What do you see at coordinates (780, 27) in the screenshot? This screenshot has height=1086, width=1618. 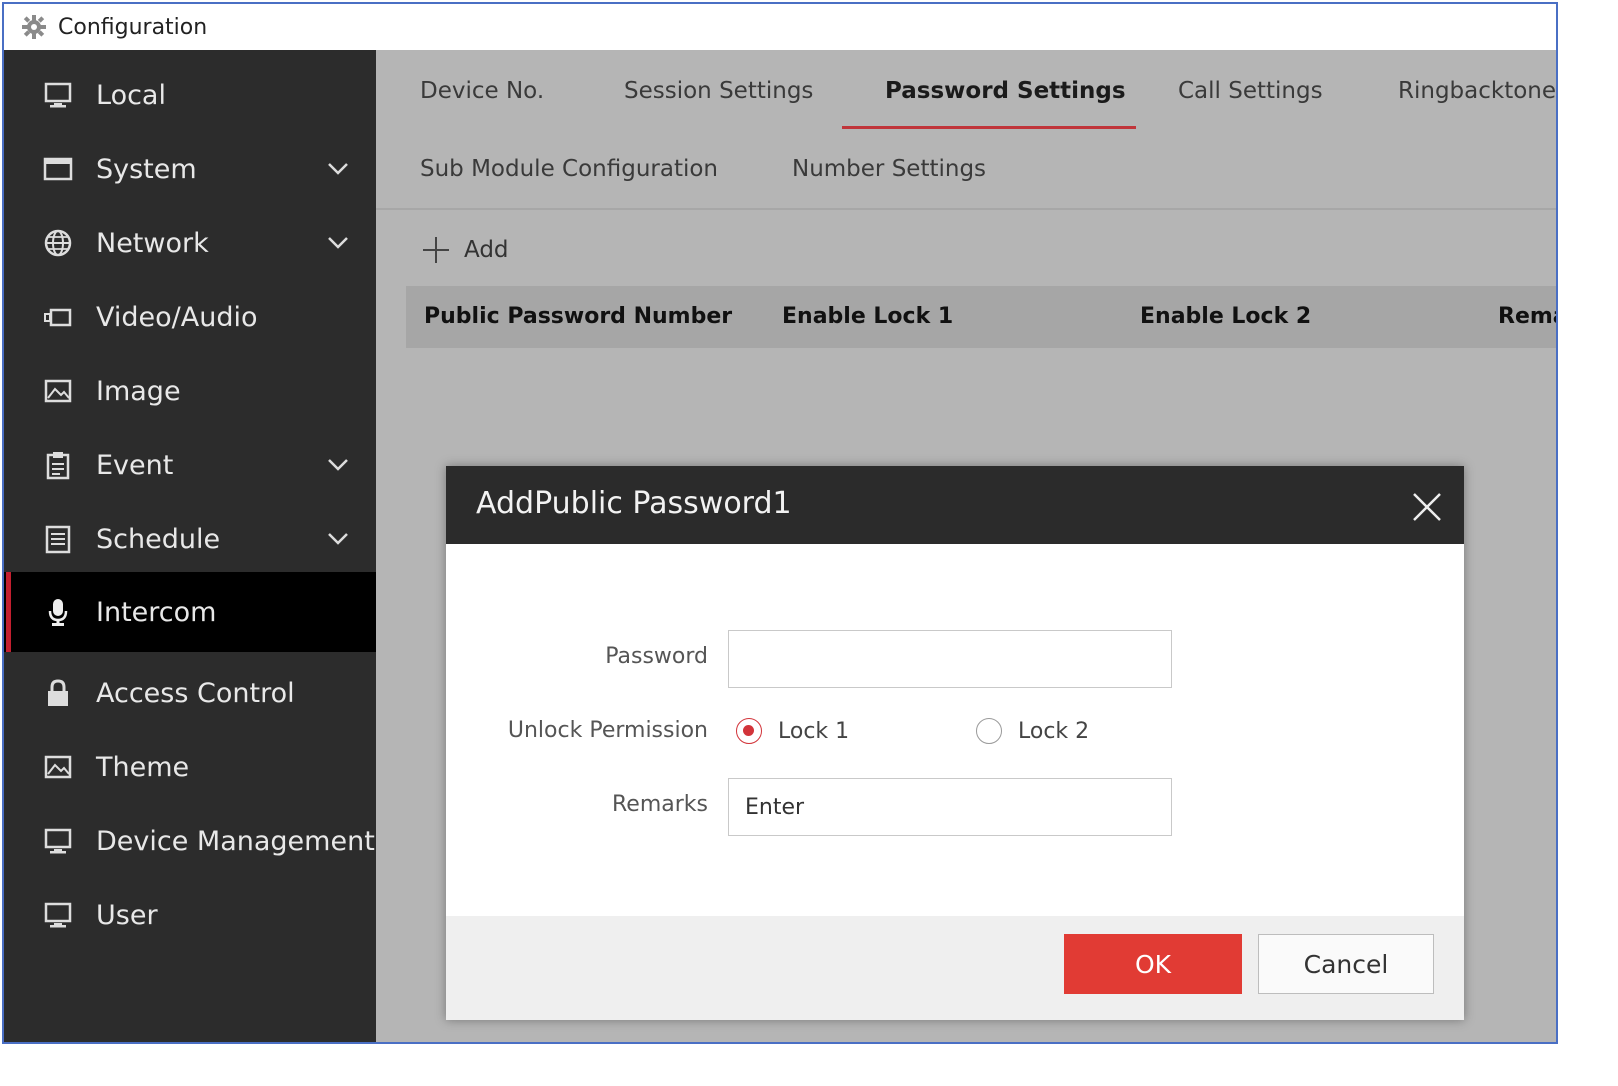 I see `title-bar: Configuration` at bounding box center [780, 27].